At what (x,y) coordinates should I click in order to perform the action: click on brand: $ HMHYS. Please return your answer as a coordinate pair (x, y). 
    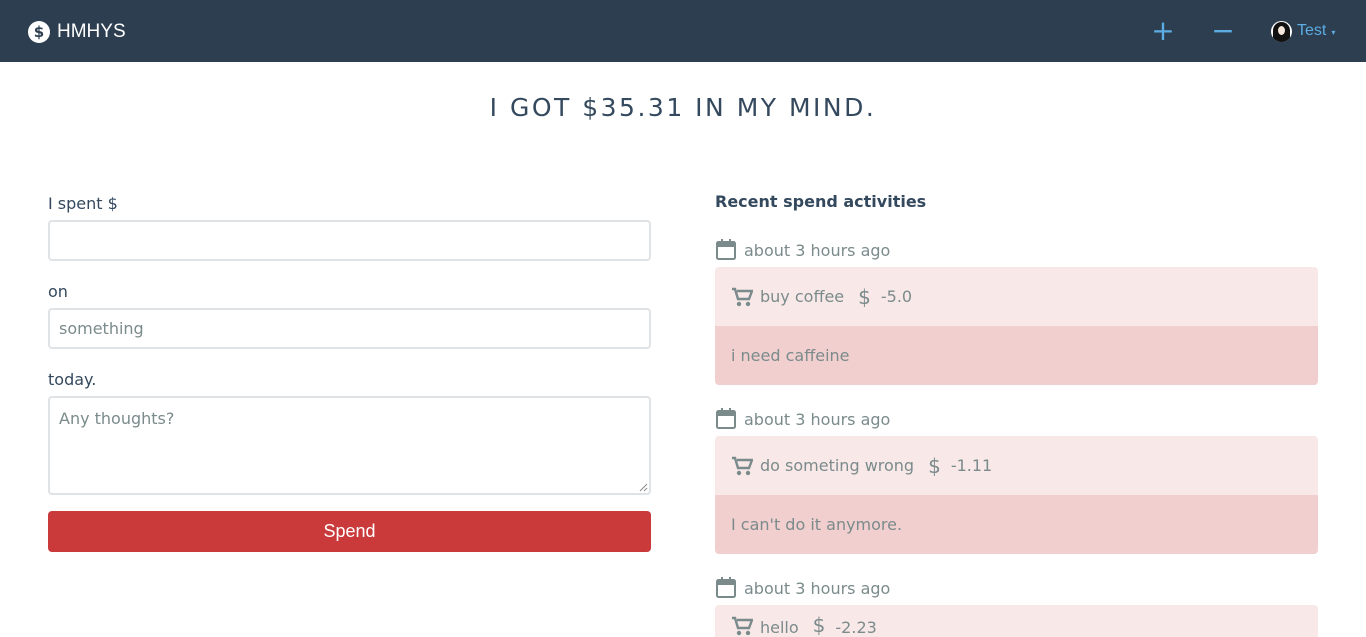
    Looking at the image, I should click on (77, 32).